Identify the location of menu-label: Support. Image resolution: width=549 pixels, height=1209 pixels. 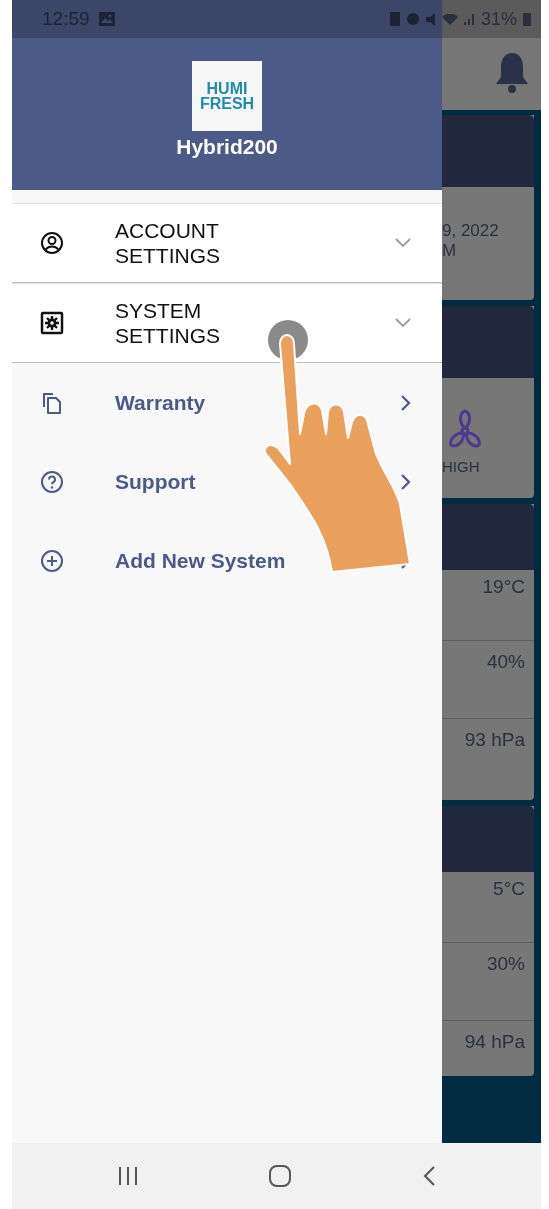
(156, 481).